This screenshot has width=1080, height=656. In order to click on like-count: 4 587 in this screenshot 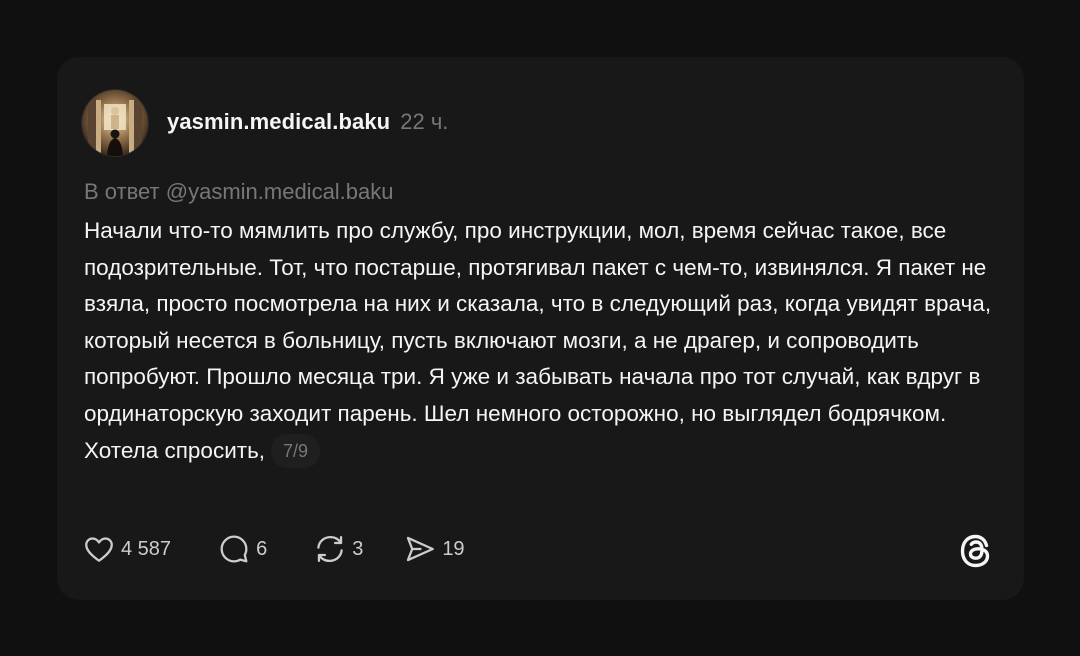, I will do `click(146, 548)`.